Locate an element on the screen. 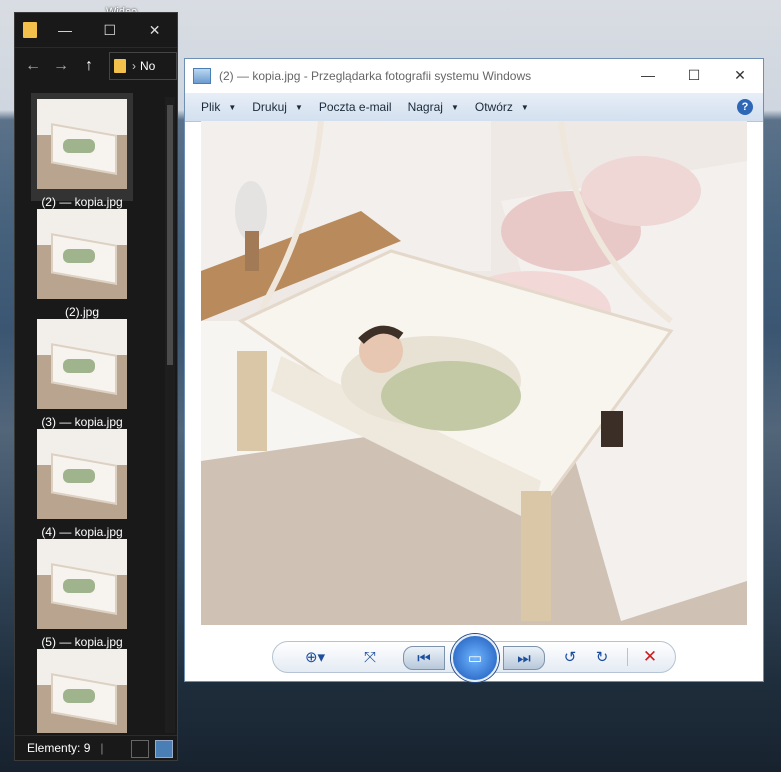 The height and width of the screenshot is (772, 781). menu-poczta-email: Poczta e-mail is located at coordinates (355, 107).